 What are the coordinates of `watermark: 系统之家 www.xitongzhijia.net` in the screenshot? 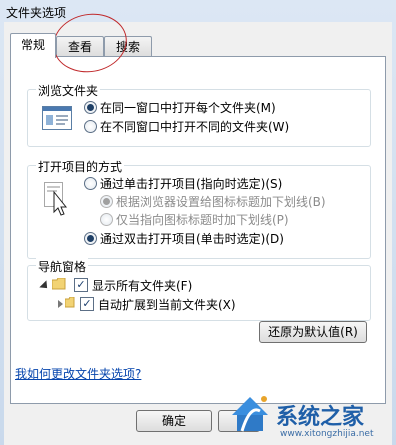 It's located at (312, 415).